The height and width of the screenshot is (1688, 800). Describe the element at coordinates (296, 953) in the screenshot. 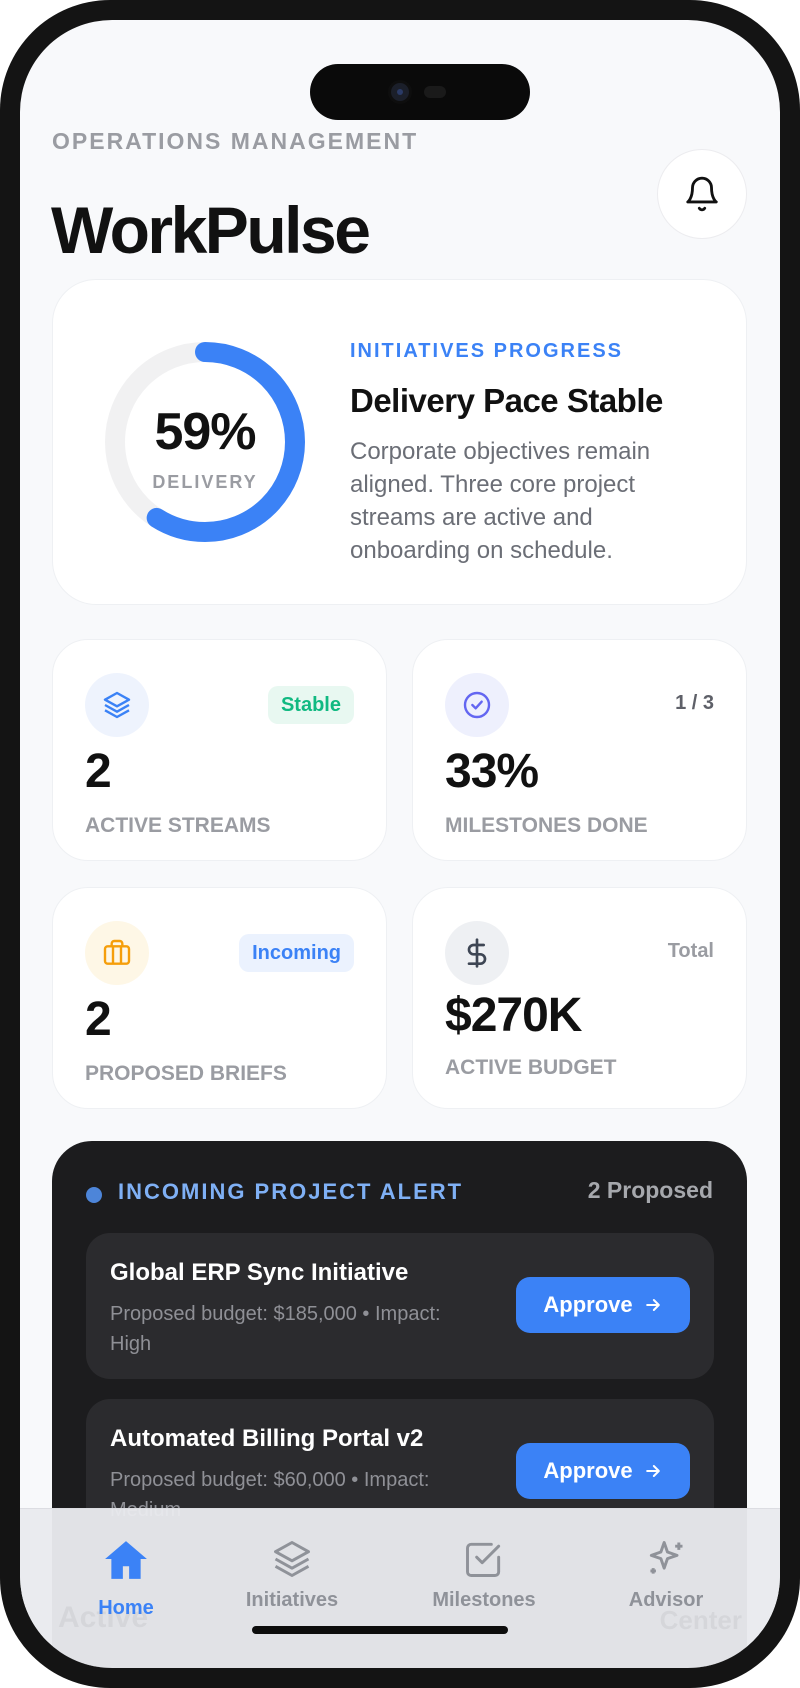

I see `status-badge: Incoming` at that location.